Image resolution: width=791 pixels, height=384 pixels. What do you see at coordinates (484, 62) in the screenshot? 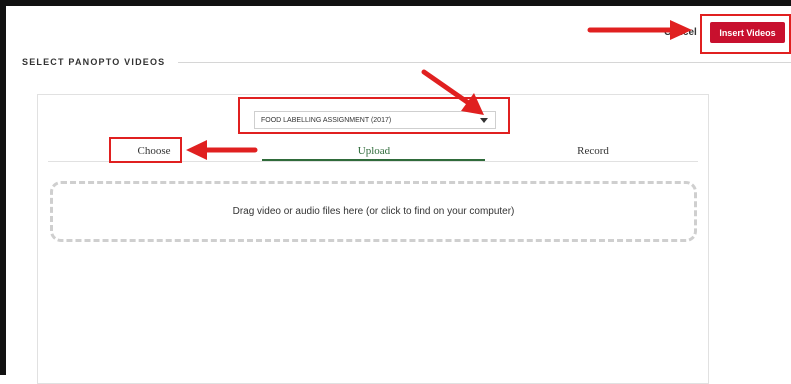
I see `section-divider` at bounding box center [484, 62].